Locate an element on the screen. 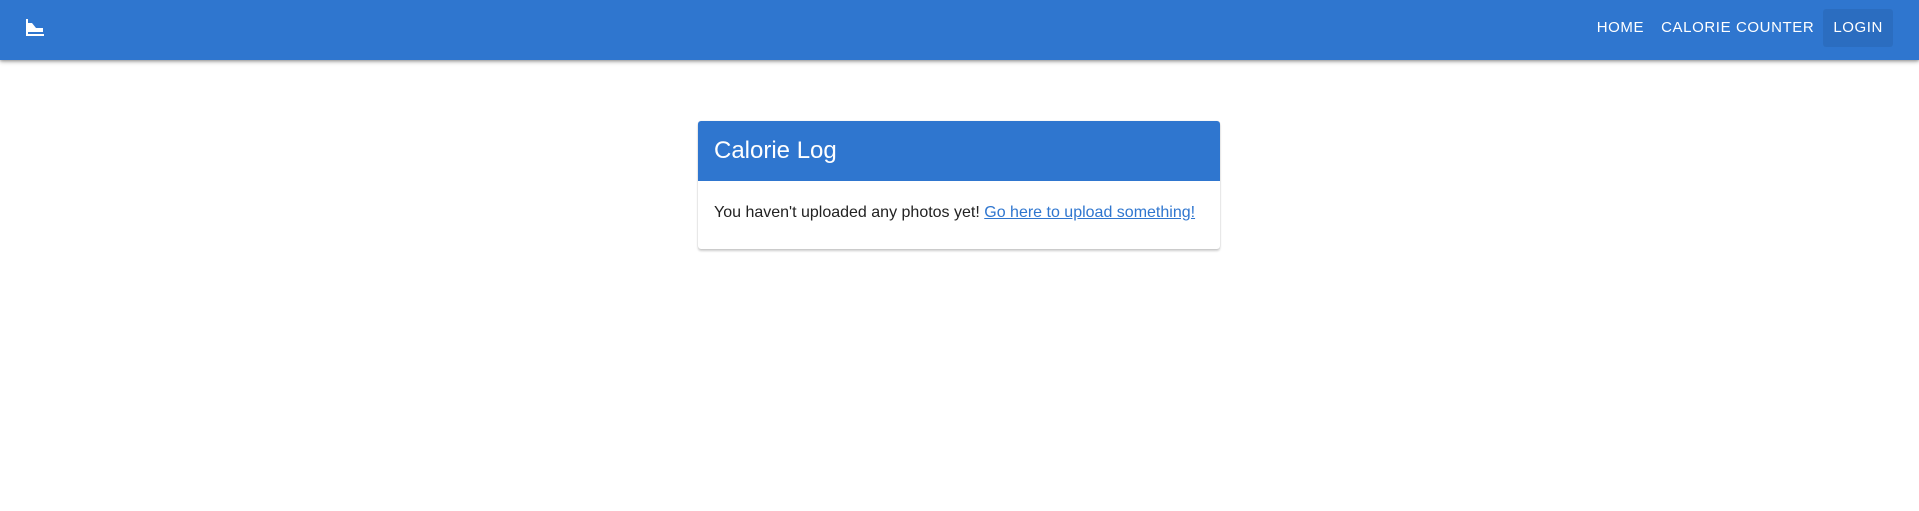  top-app-bar: HOME CALORIE COUNTER LOGIN is located at coordinates (959, 30).